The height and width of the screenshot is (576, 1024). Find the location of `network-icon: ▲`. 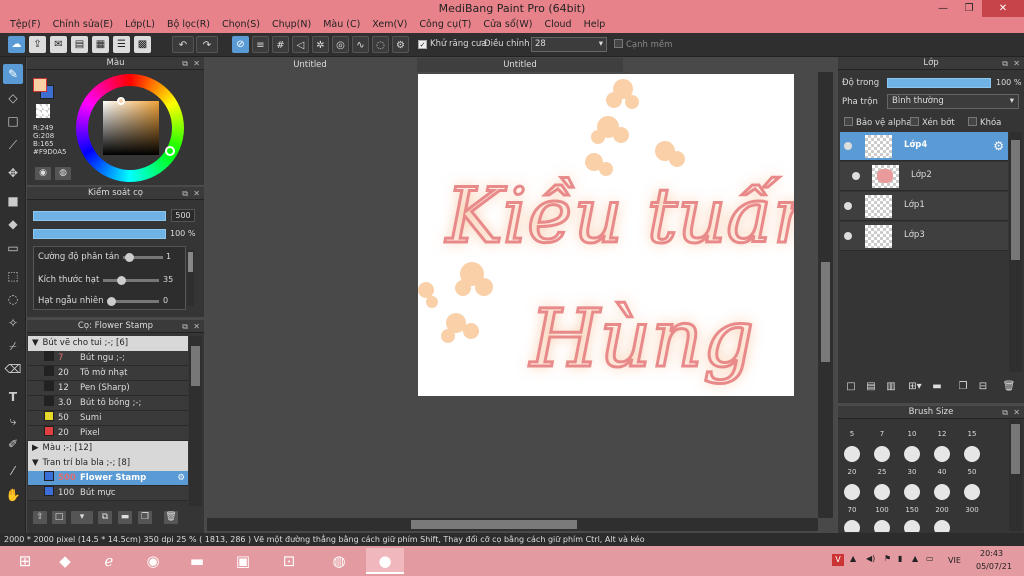

network-icon: ▲ is located at coordinates (915, 558).